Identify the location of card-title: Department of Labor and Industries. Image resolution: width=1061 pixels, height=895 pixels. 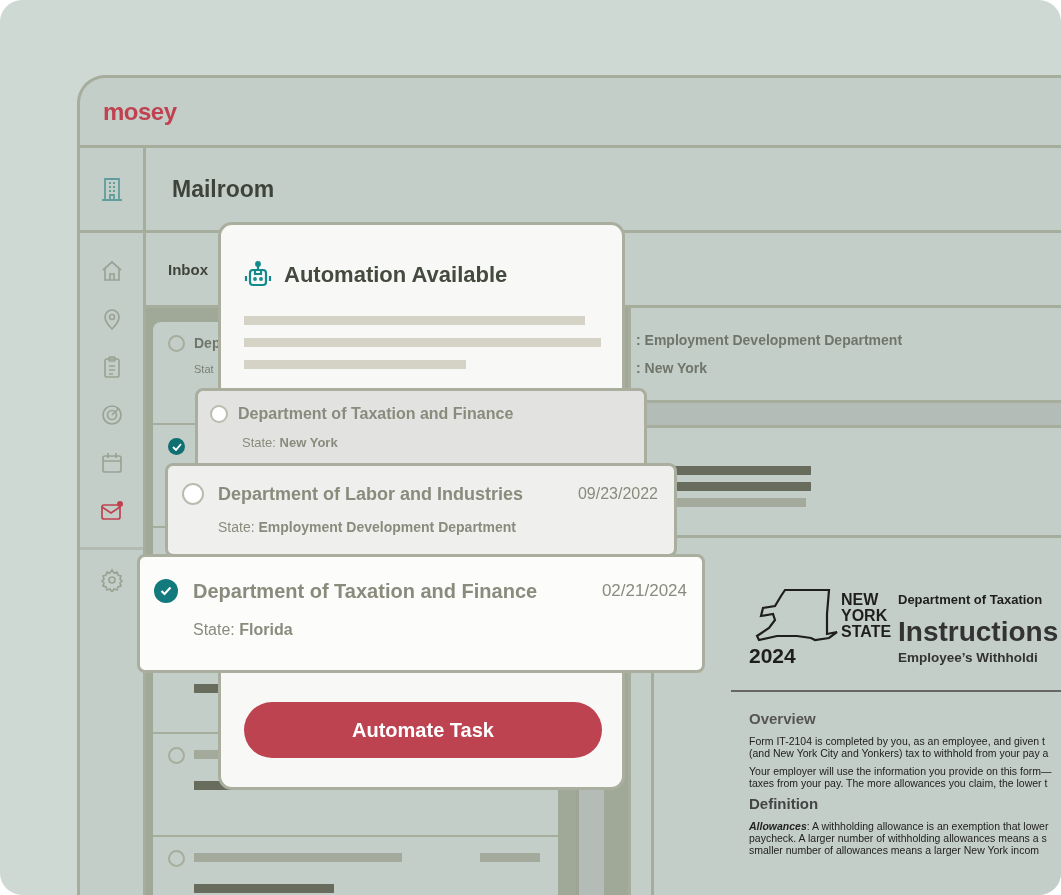
(371, 494).